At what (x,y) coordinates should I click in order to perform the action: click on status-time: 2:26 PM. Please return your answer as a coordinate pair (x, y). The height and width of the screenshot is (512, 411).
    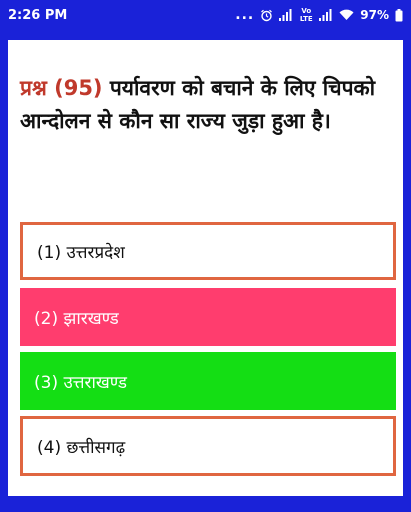
    Looking at the image, I should click on (38, 15).